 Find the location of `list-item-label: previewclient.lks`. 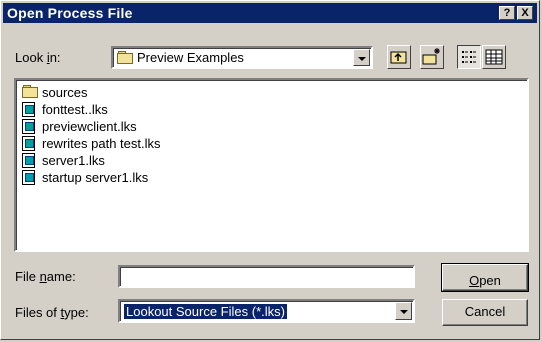

list-item-label: previewclient.lks is located at coordinates (89, 126).